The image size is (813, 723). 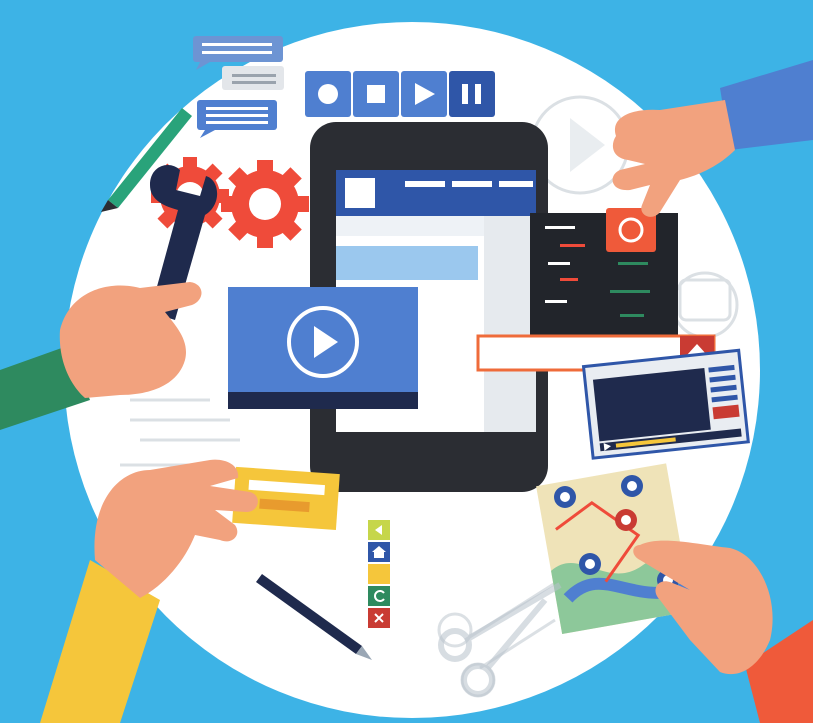 What do you see at coordinates (723, 631) in the screenshot?
I see `bottom-right-hand` at bounding box center [723, 631].